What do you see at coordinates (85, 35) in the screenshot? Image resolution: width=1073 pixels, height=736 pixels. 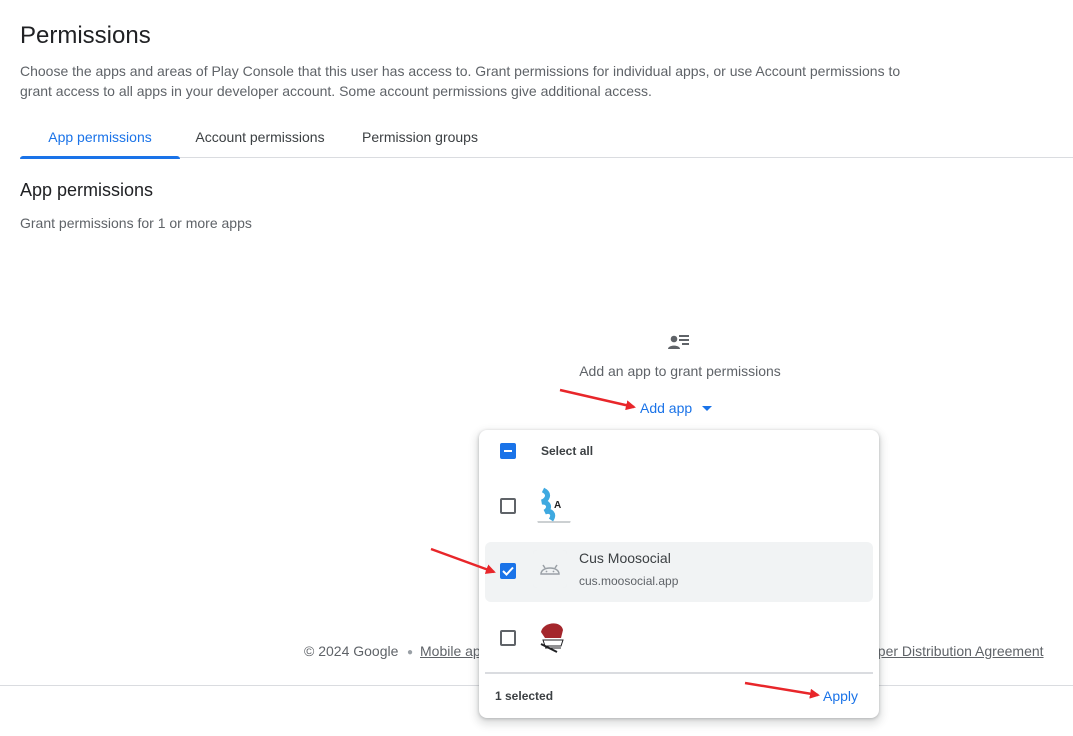 I see `page-title: Permissions` at bounding box center [85, 35].